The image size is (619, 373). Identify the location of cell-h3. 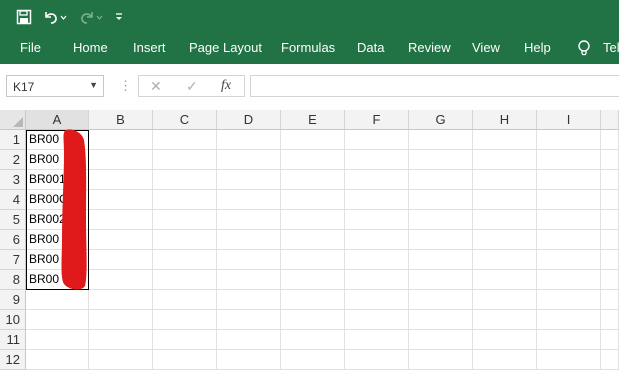
(505, 180).